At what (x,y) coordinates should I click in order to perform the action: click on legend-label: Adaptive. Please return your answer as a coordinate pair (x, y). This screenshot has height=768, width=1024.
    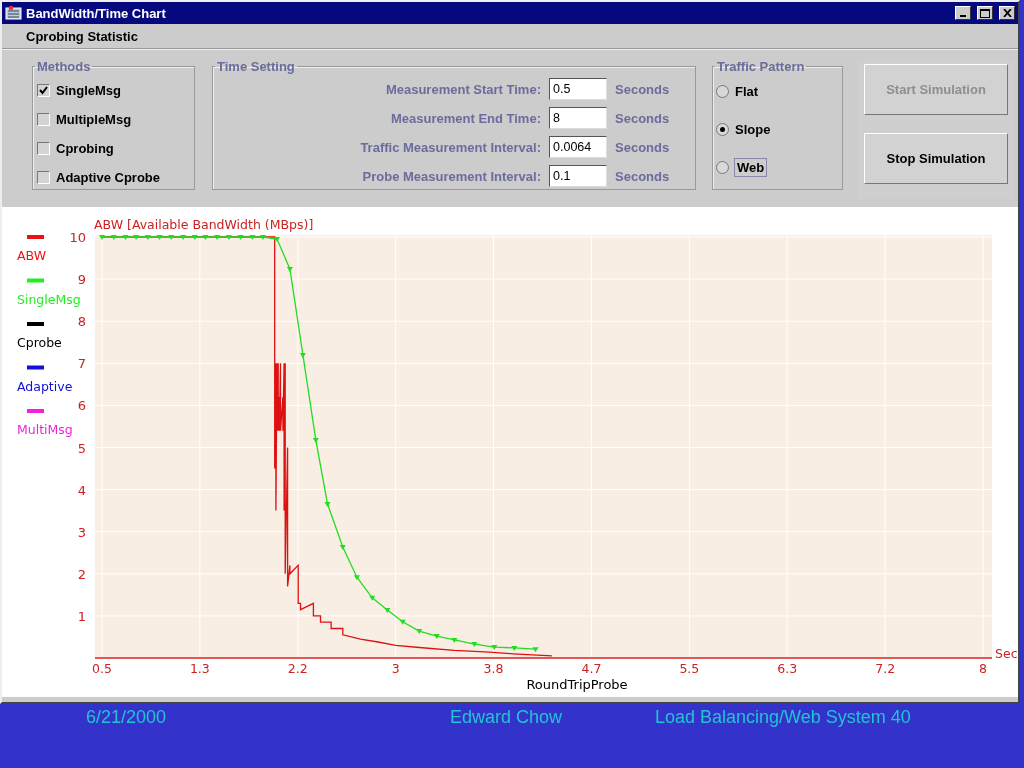
    Looking at the image, I should click on (45, 386).